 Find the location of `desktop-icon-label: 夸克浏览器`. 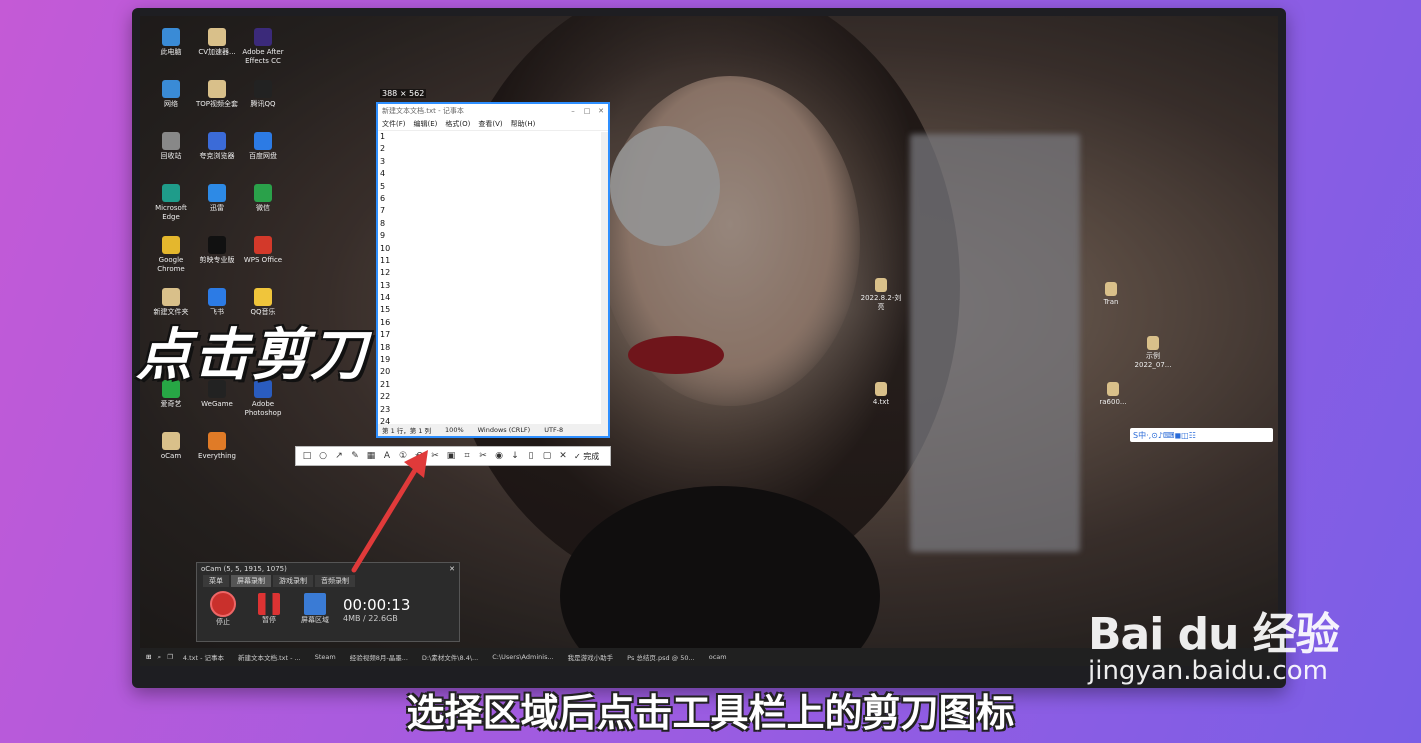

desktop-icon-label: 夸克浏览器 is located at coordinates (217, 156).